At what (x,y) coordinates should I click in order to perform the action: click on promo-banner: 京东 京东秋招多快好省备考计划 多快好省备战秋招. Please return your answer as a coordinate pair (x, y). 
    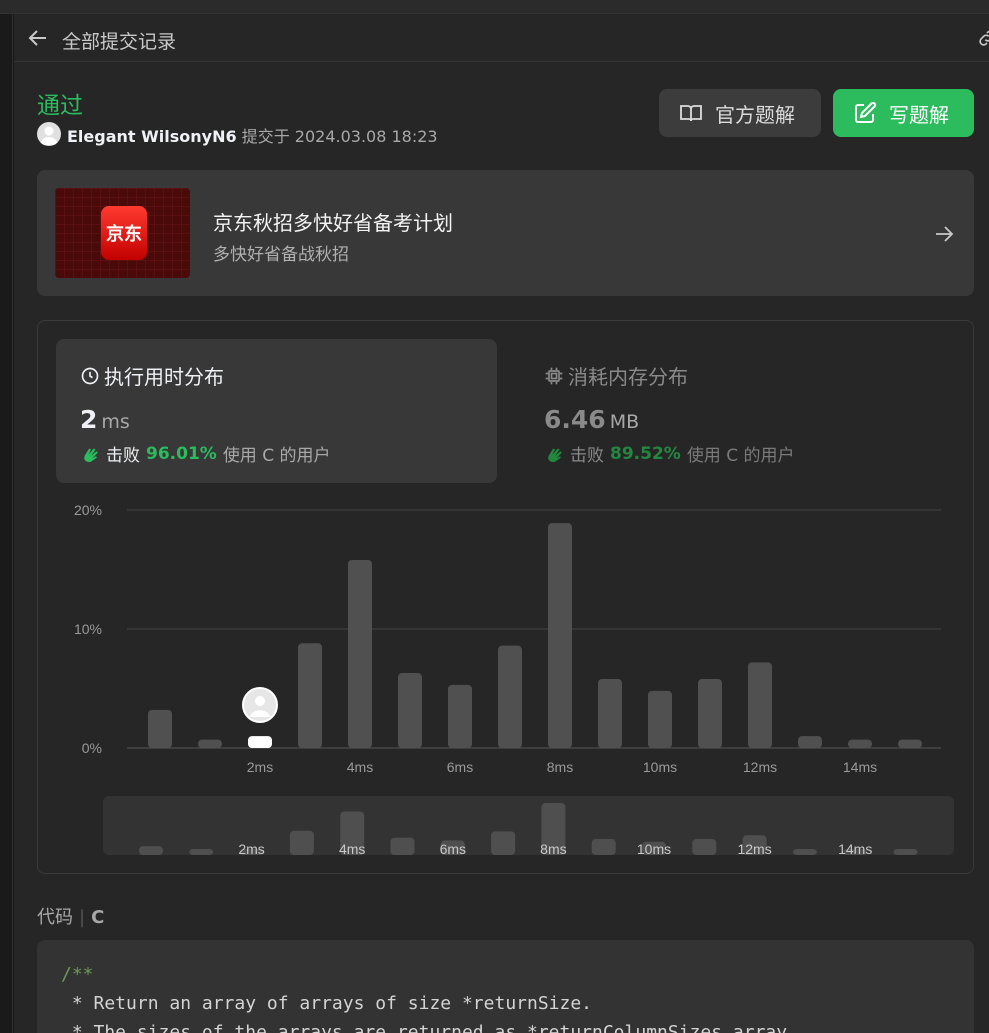
    Looking at the image, I should click on (505, 233).